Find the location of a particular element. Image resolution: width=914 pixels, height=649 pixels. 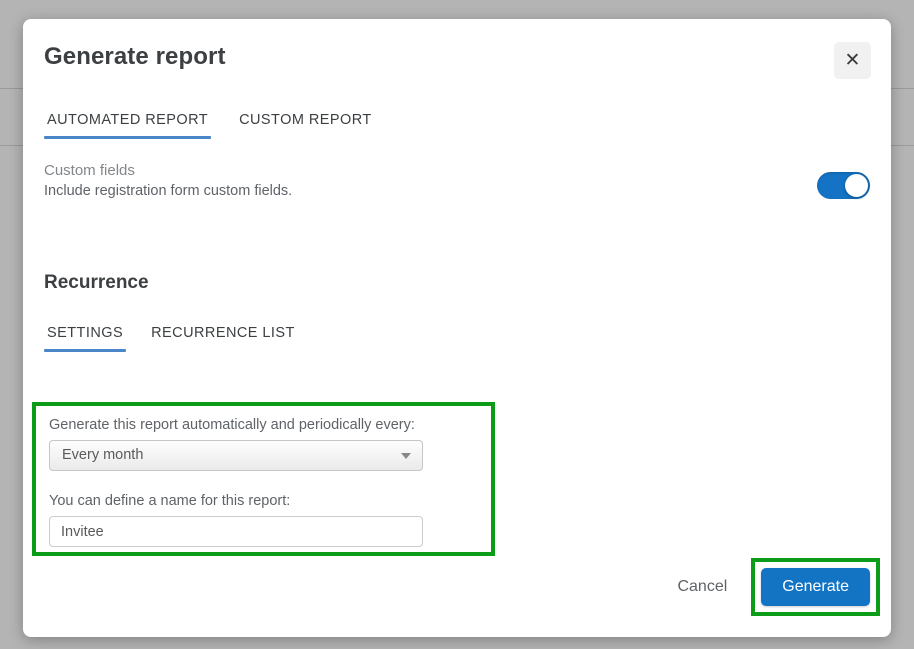

frequency-select-value: Every month is located at coordinates (103, 455).